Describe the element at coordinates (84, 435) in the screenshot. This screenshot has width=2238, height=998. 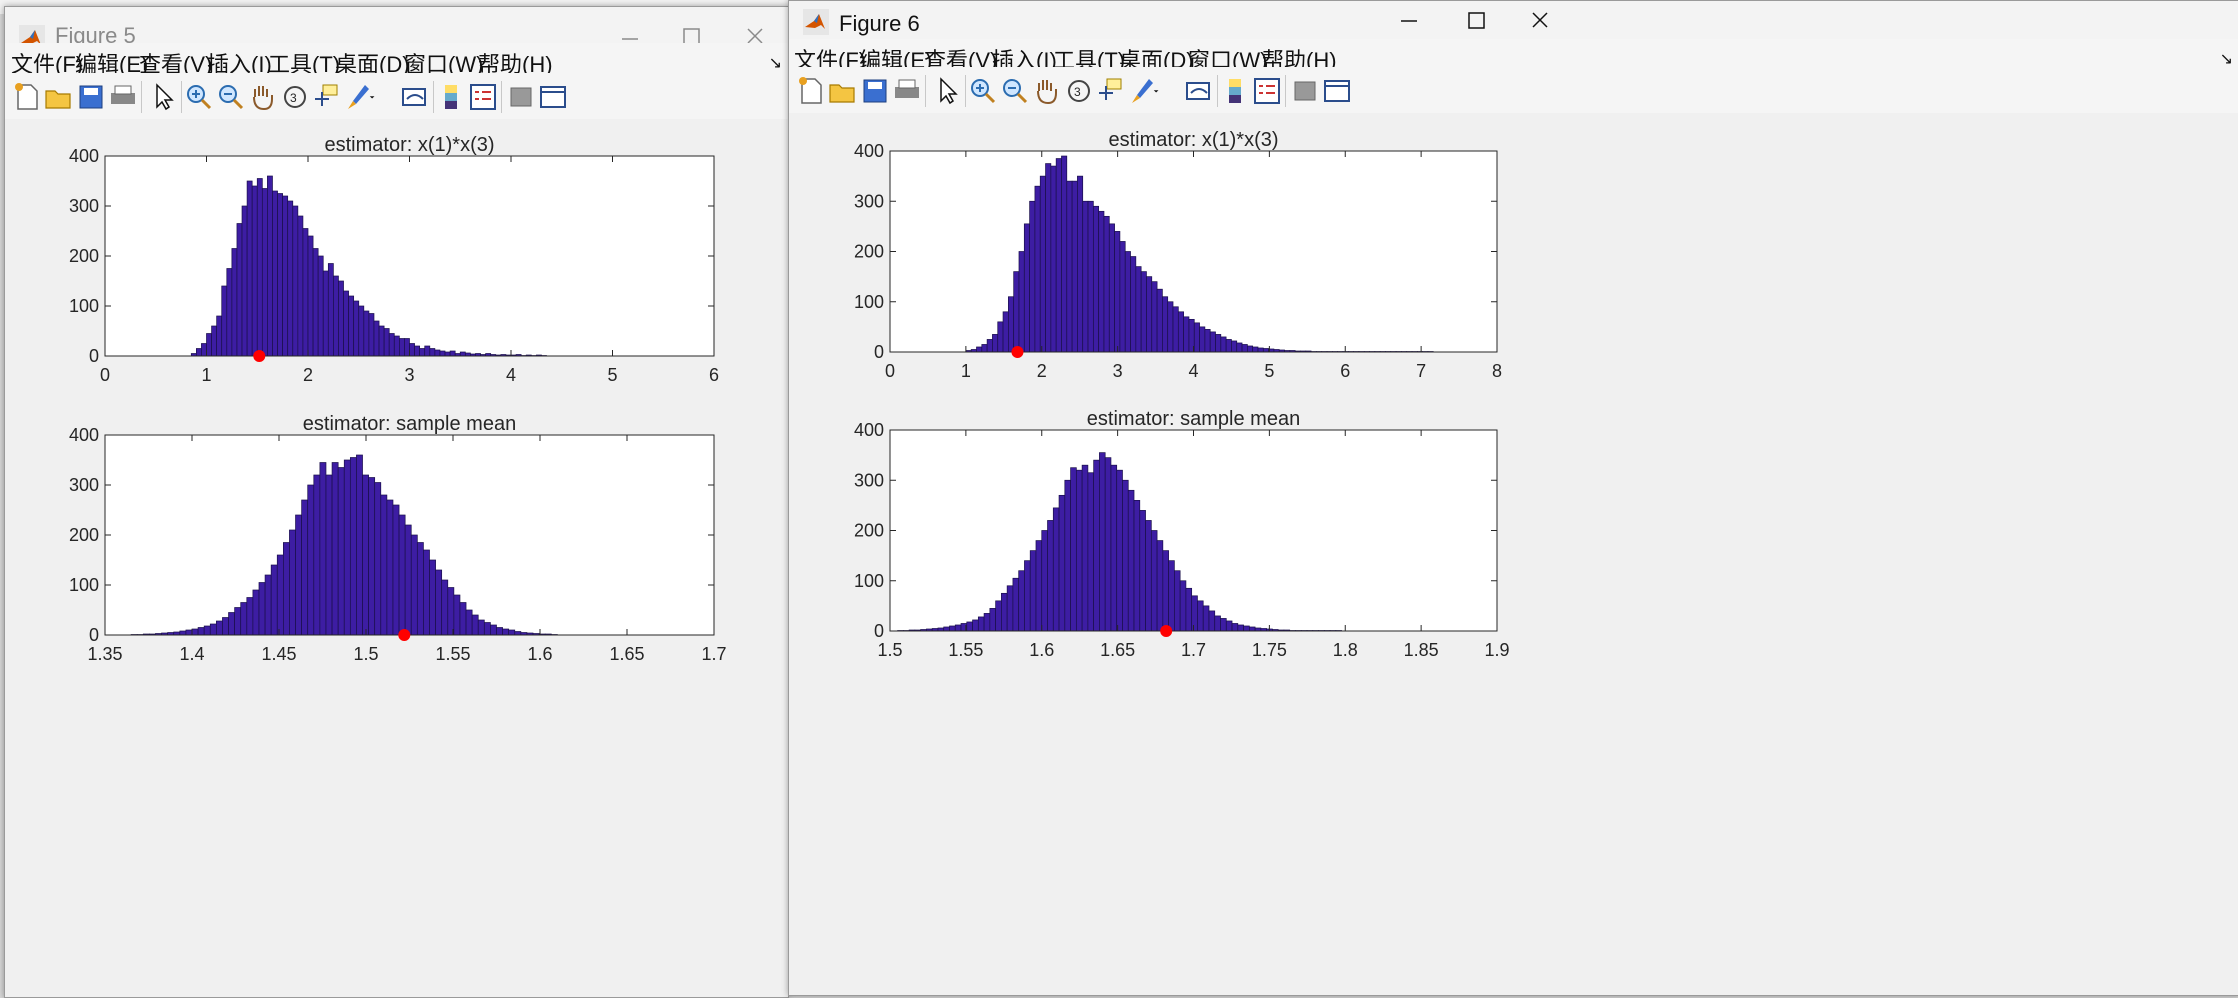
I see `y-tick-label: 400` at that location.